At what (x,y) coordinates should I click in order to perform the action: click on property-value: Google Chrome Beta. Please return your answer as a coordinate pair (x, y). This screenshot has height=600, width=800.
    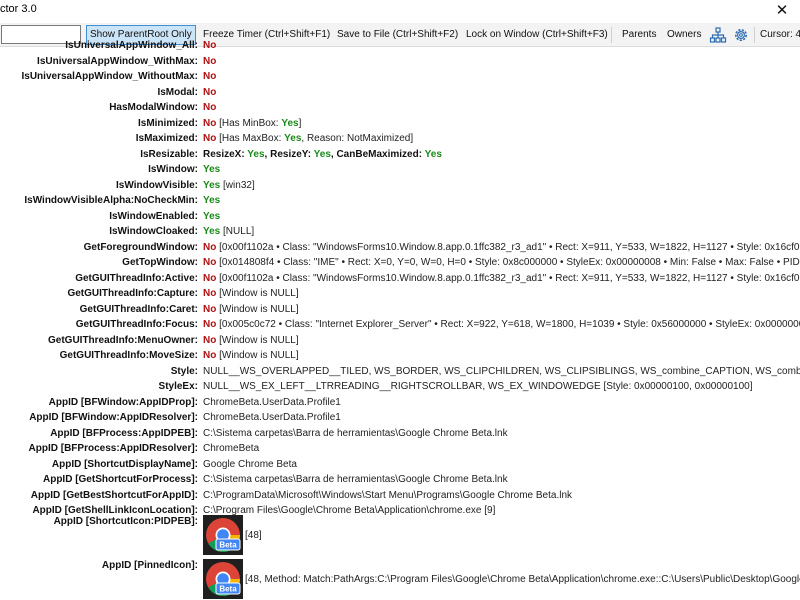
    Looking at the image, I should click on (250, 464).